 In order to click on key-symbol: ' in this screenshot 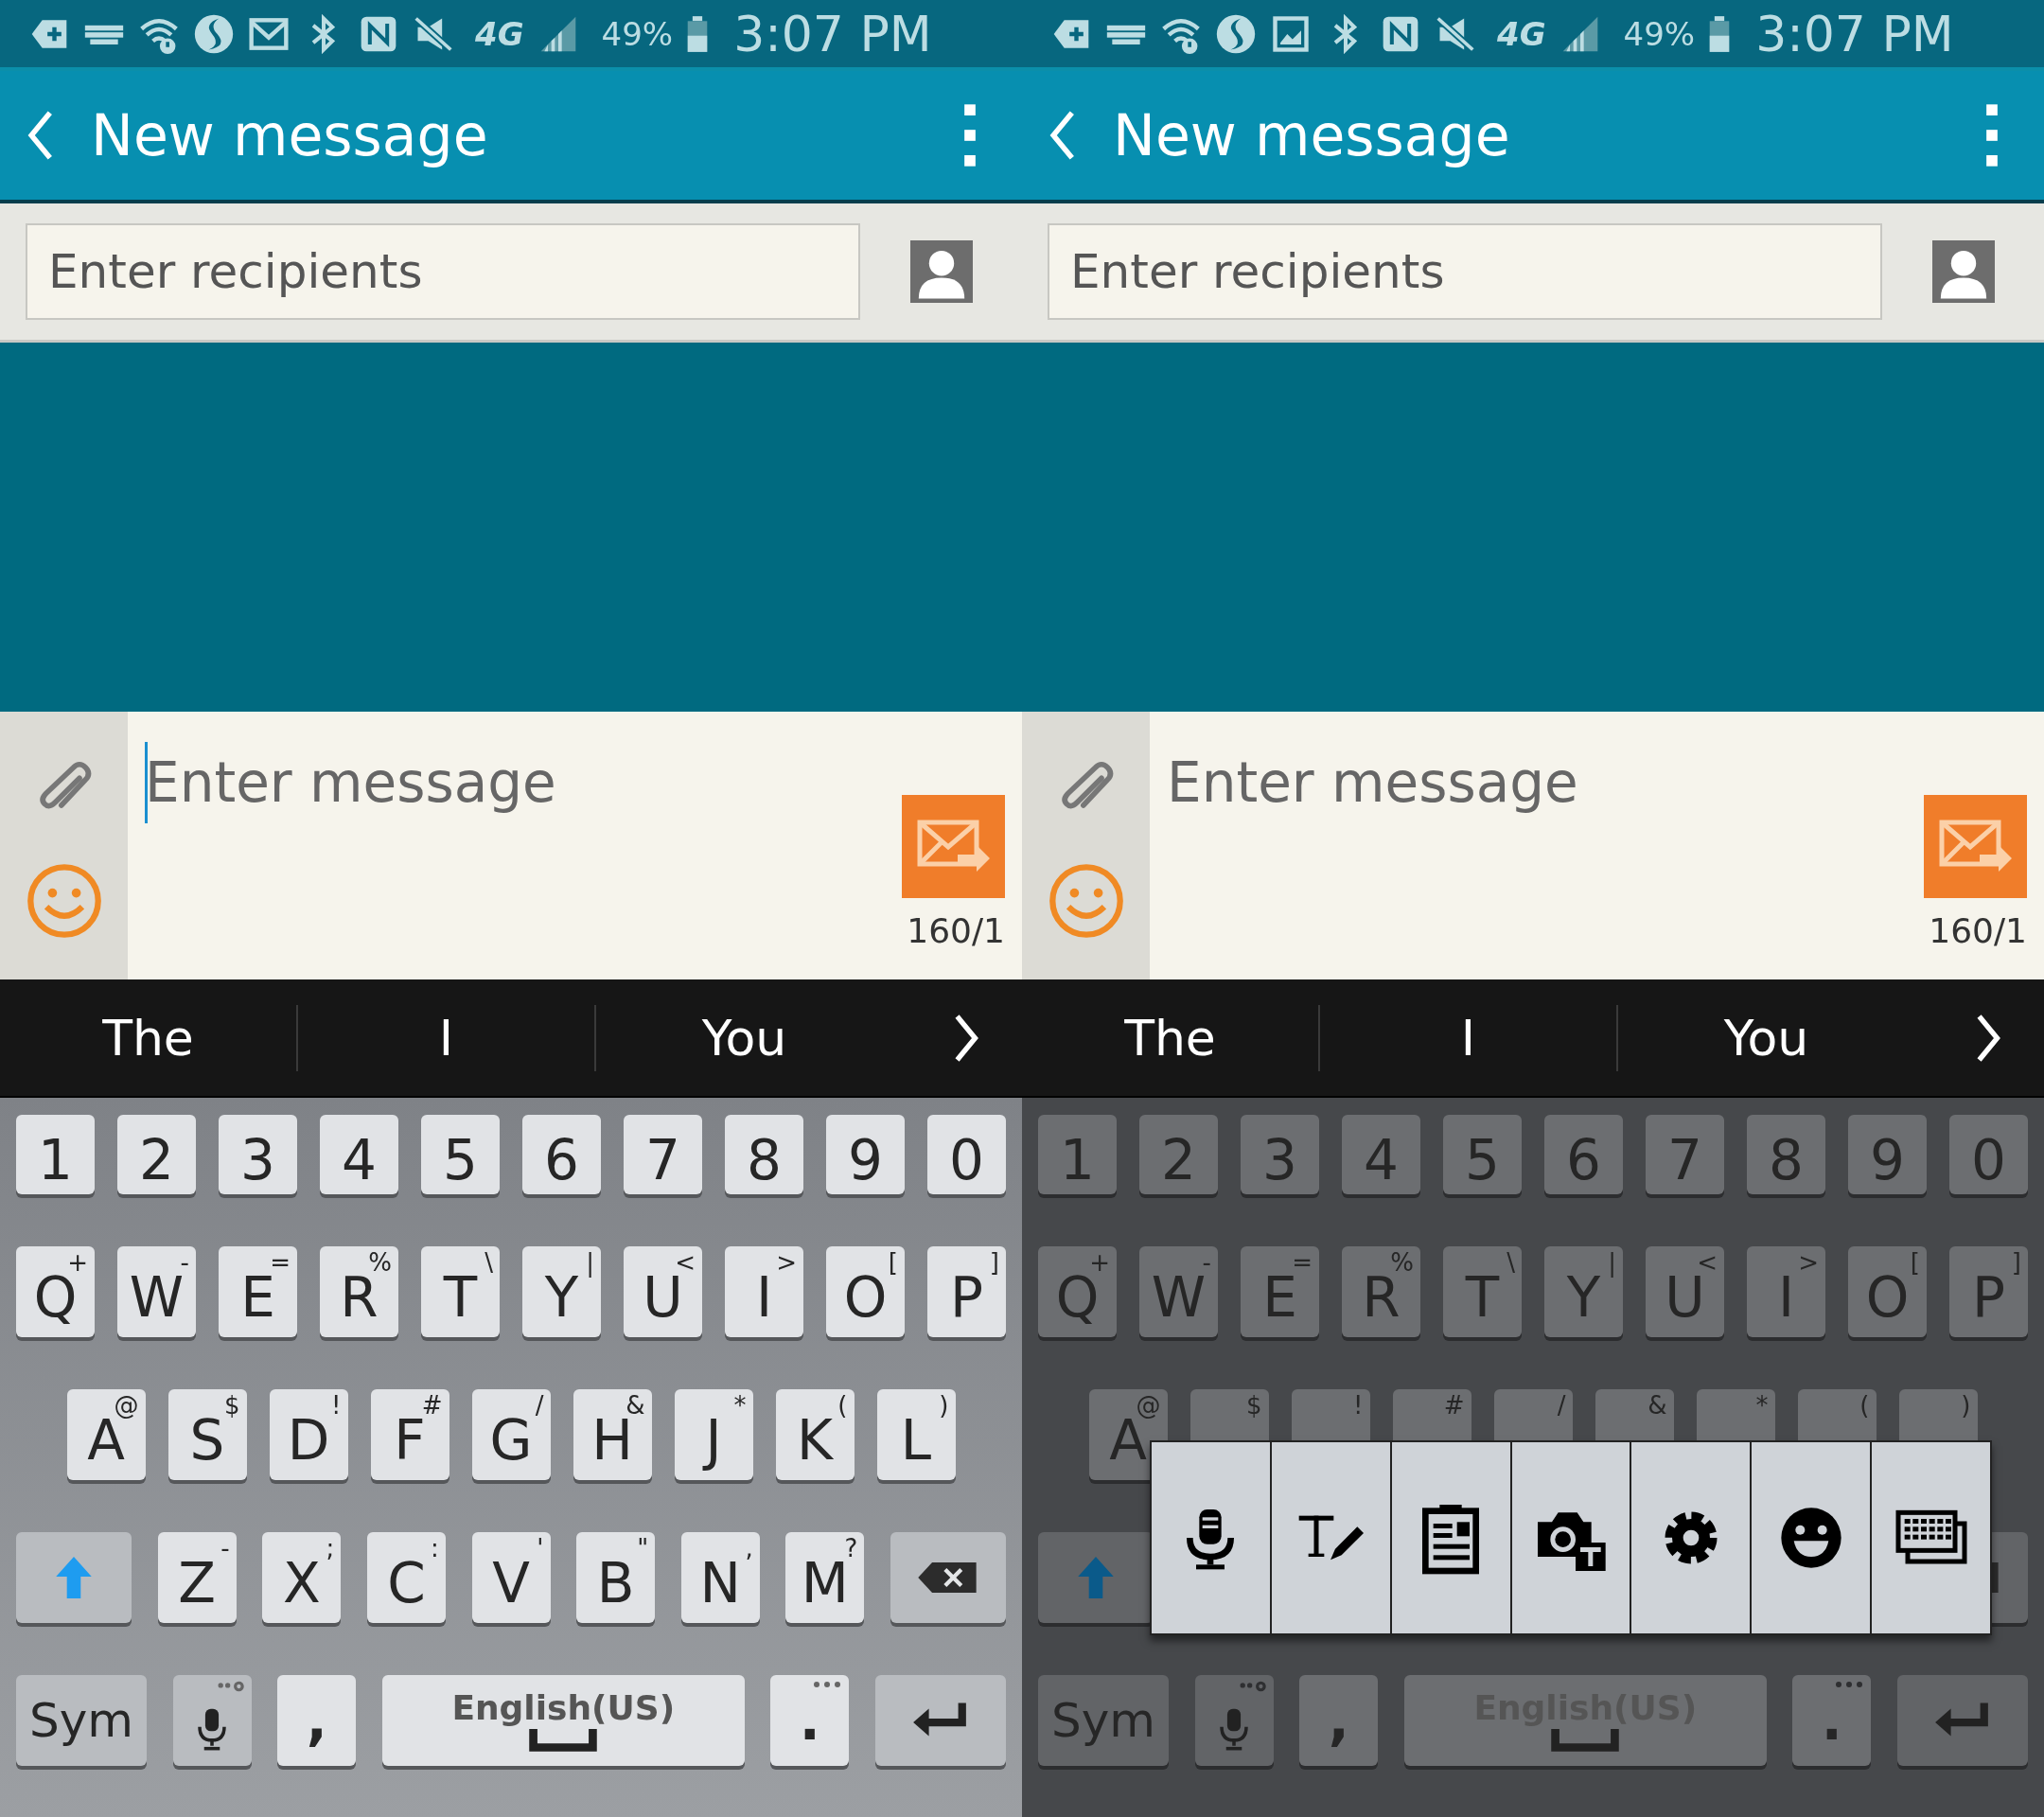, I will do `click(540, 1548)`.